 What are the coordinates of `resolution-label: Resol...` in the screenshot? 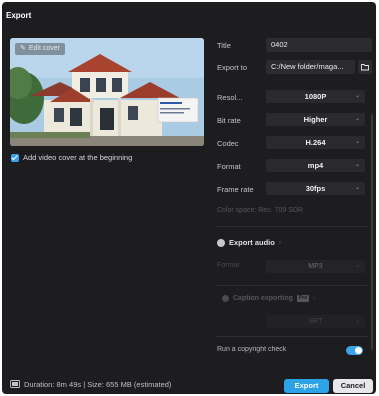 It's located at (230, 97).